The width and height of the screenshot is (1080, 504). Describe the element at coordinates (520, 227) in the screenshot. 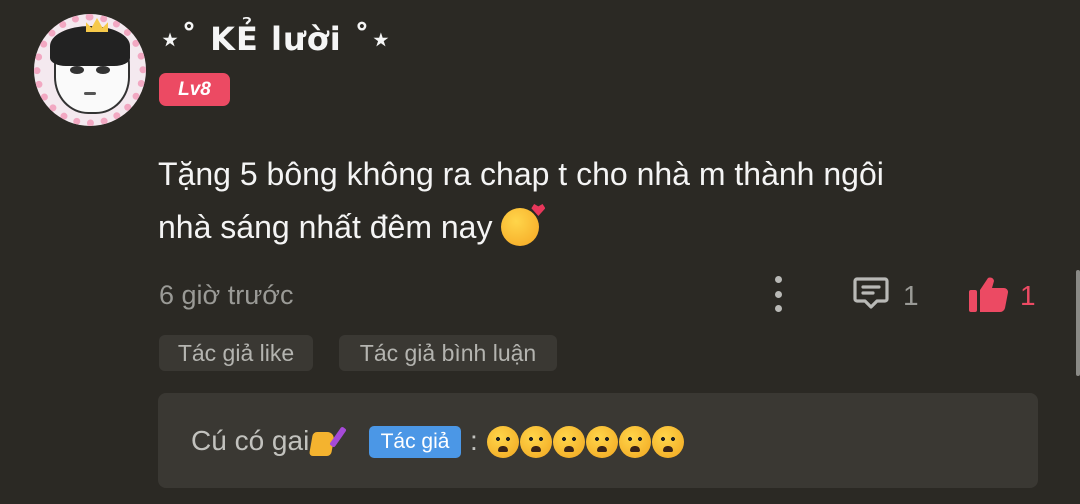

I see `smiling-face-with-hearts-icon` at that location.